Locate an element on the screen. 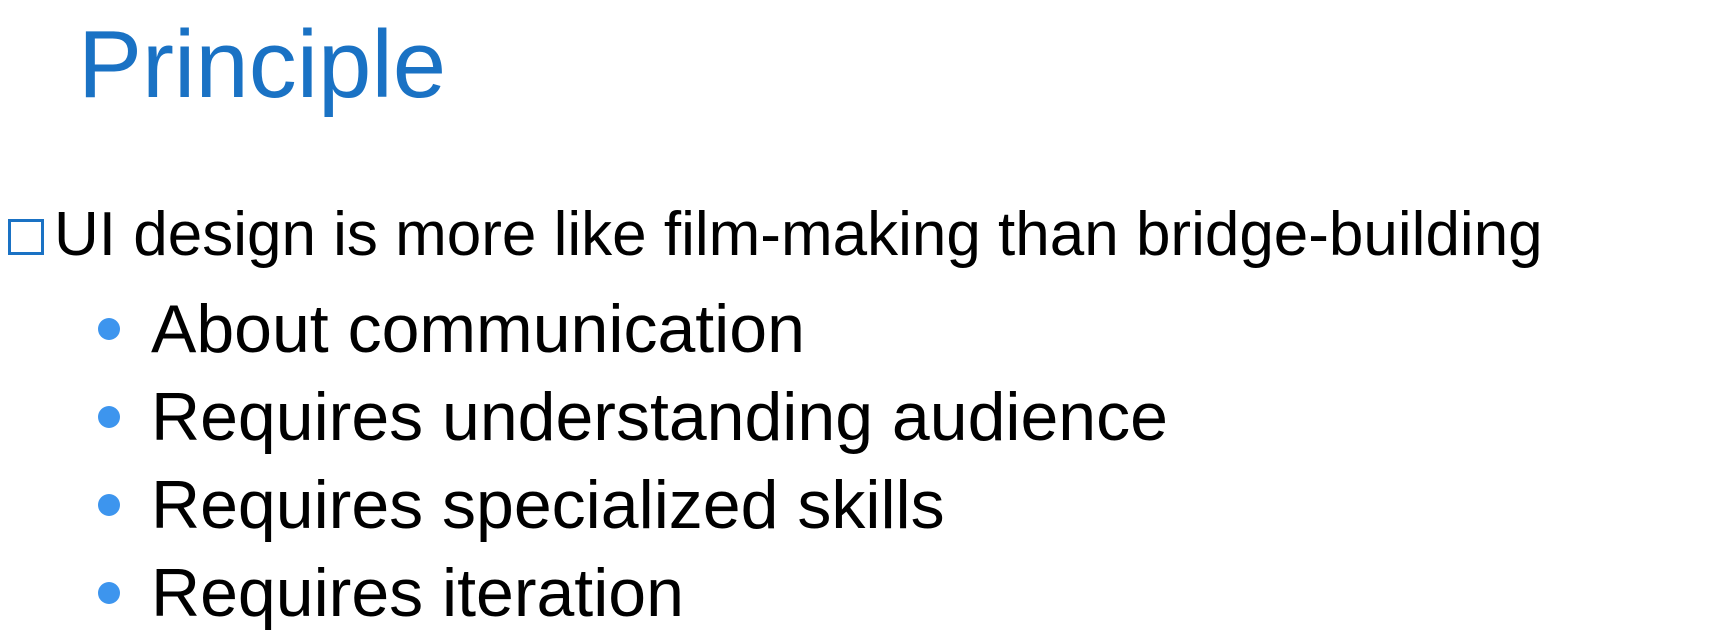 This screenshot has height=637, width=1732. sub-bullet-item: Requires iteration is located at coordinates (633, 593).